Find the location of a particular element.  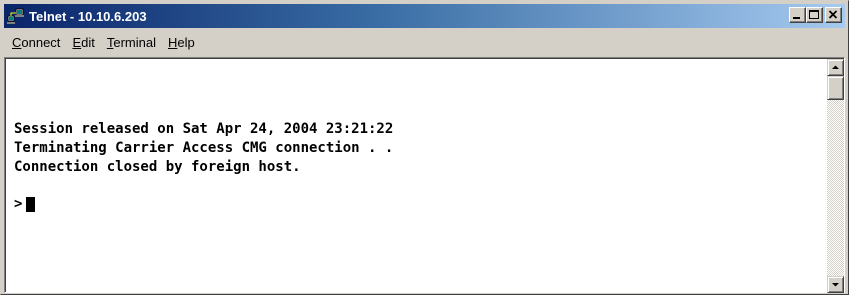

title-bar: Telnet - 10.10.6.203 is located at coordinates (424, 16).